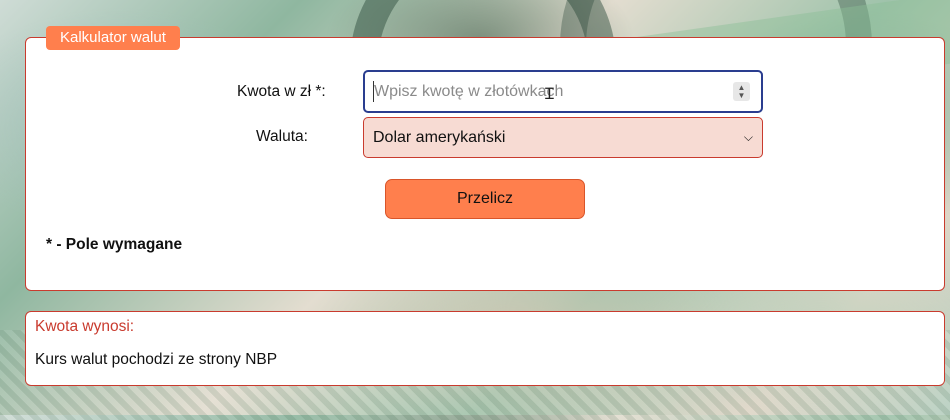  I want to click on chevron-down-icon: ⌵, so click(748, 137).